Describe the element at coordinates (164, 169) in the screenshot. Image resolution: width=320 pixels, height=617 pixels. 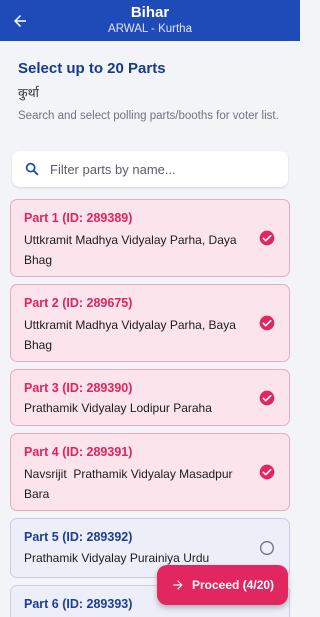
I see `search-input` at that location.